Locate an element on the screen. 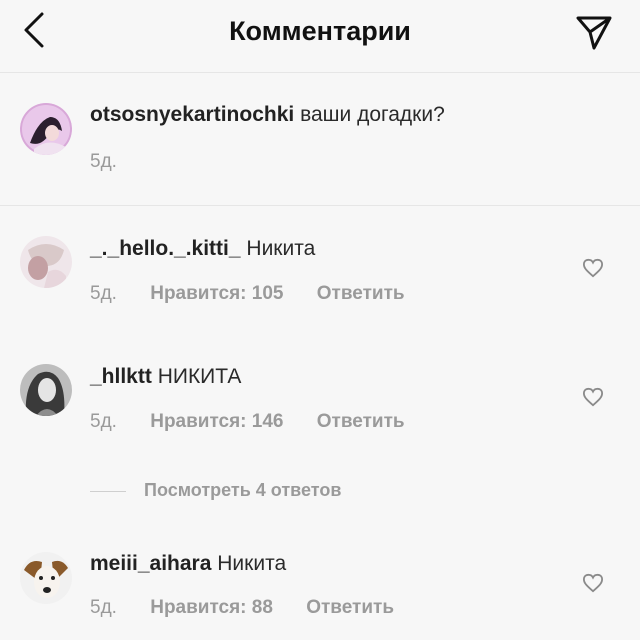  comment-username: _hllktt is located at coordinates (121, 376).